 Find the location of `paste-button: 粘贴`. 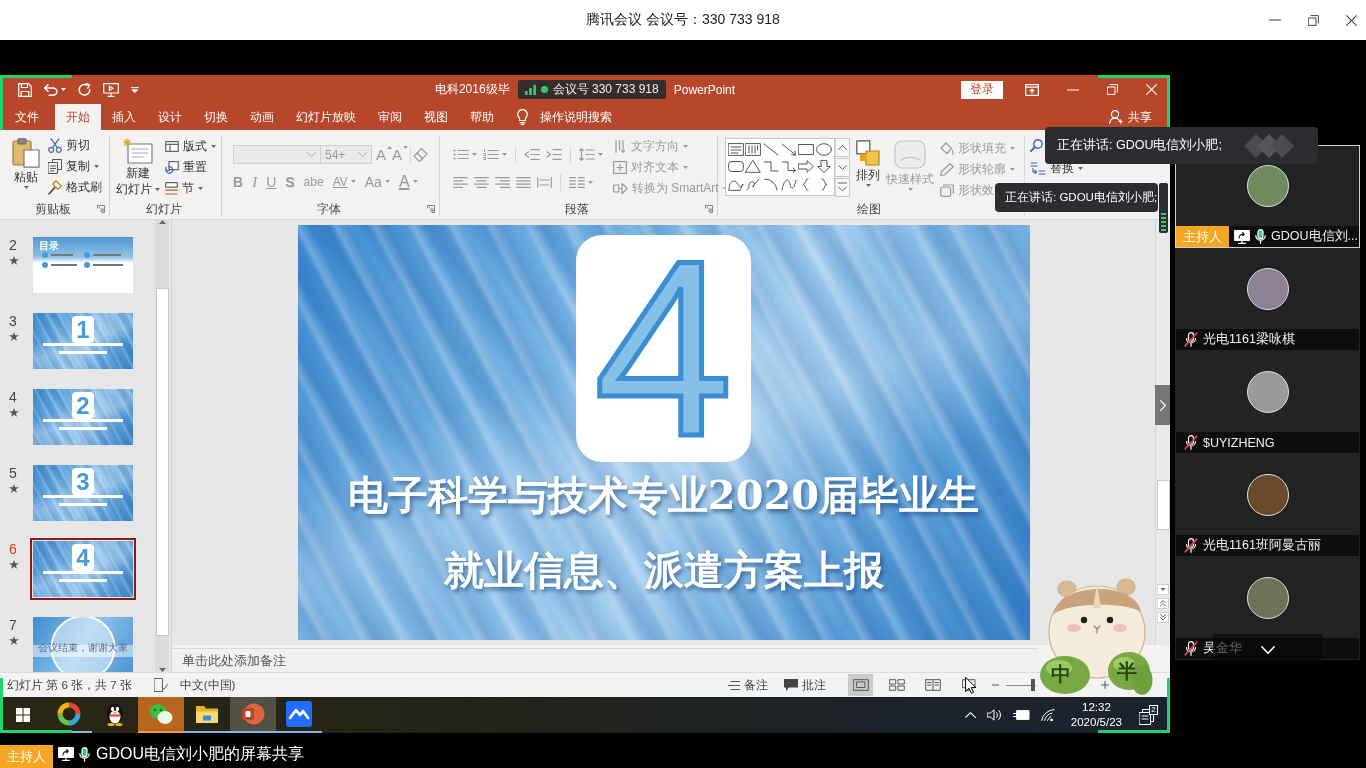

paste-button: 粘贴 is located at coordinates (26, 162).